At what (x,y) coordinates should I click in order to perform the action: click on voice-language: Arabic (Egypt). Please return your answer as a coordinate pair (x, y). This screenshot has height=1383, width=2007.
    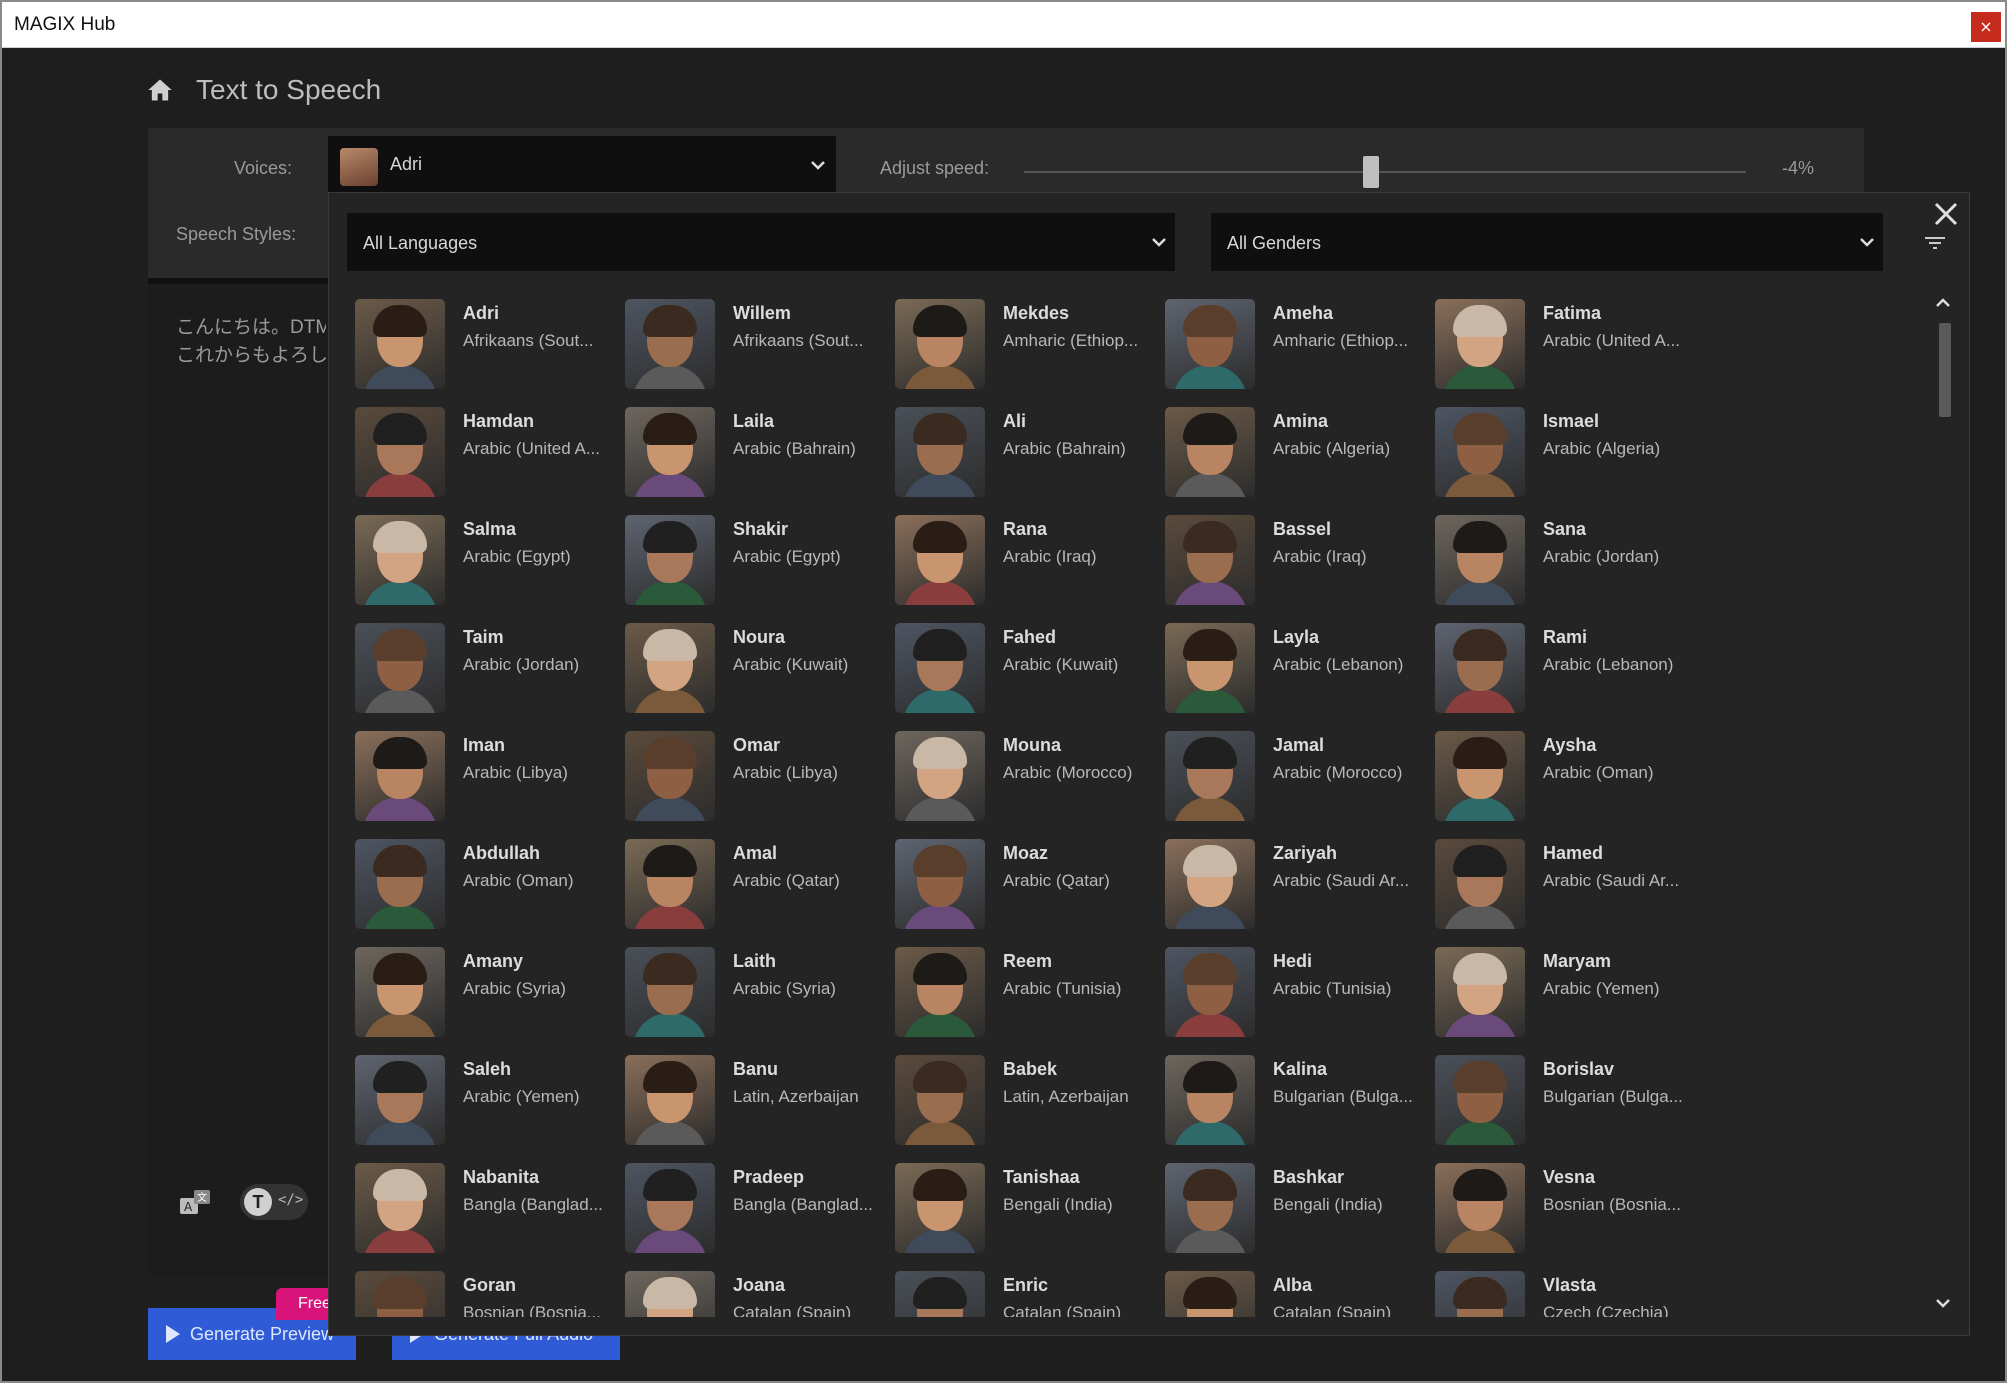
    Looking at the image, I should click on (517, 556).